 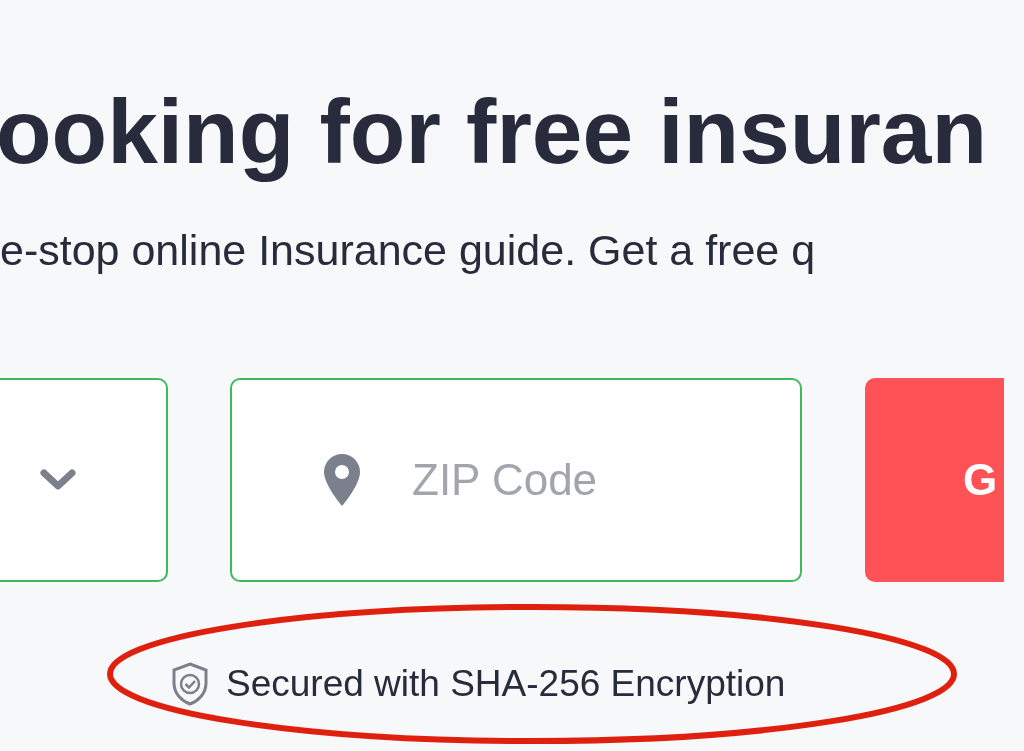 I want to click on hero-subheading: e-stop online Insurance guide. Get a free q, so click(x=408, y=250).